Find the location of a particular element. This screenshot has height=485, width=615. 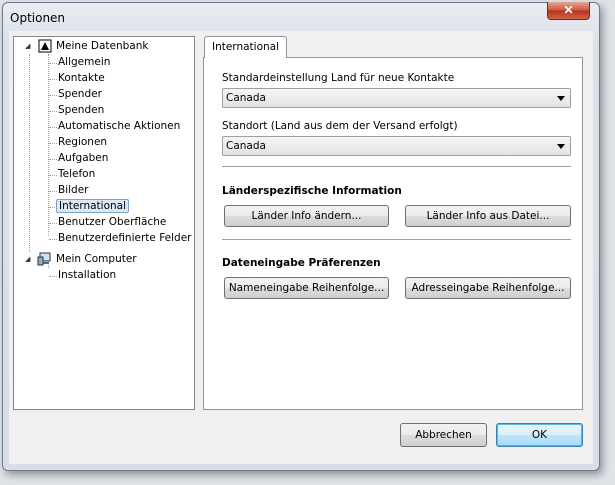

tree-root-my-computer: Mein Computer is located at coordinates (96, 259).